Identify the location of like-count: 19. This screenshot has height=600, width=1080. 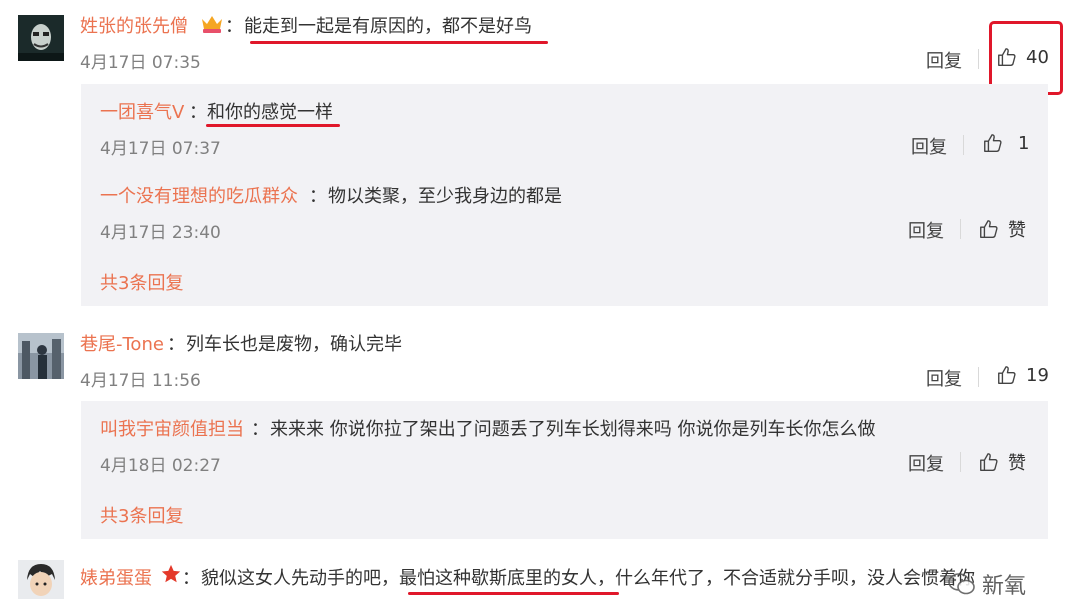
(1037, 375).